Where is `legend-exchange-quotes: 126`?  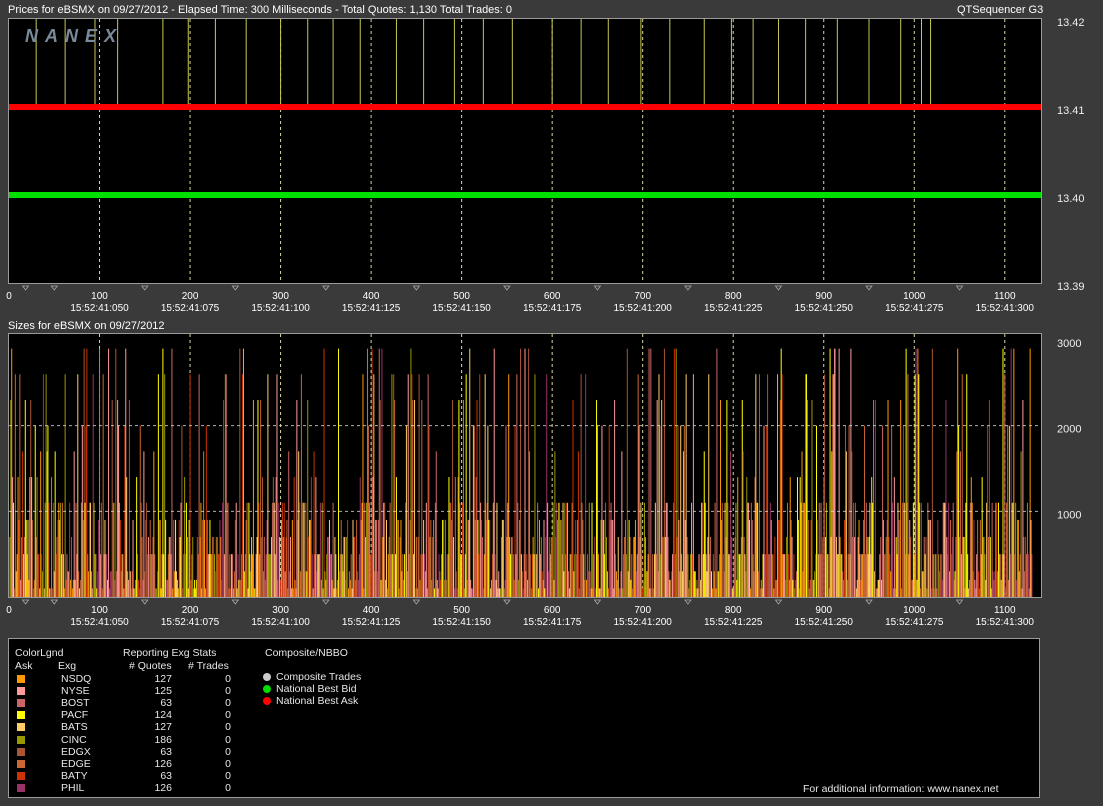 legend-exchange-quotes: 126 is located at coordinates (163, 763).